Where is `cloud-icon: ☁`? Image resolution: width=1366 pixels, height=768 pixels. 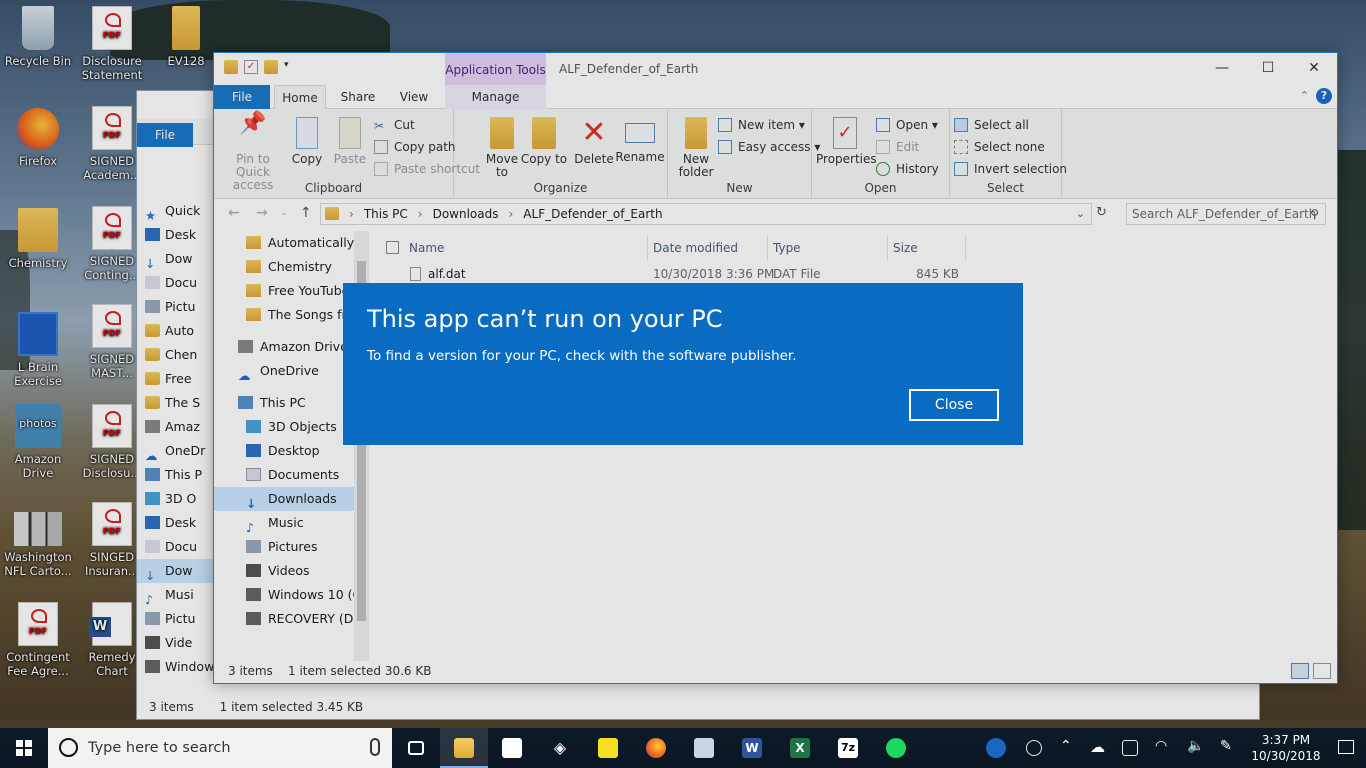 cloud-icon: ☁ is located at coordinates (1097, 747).